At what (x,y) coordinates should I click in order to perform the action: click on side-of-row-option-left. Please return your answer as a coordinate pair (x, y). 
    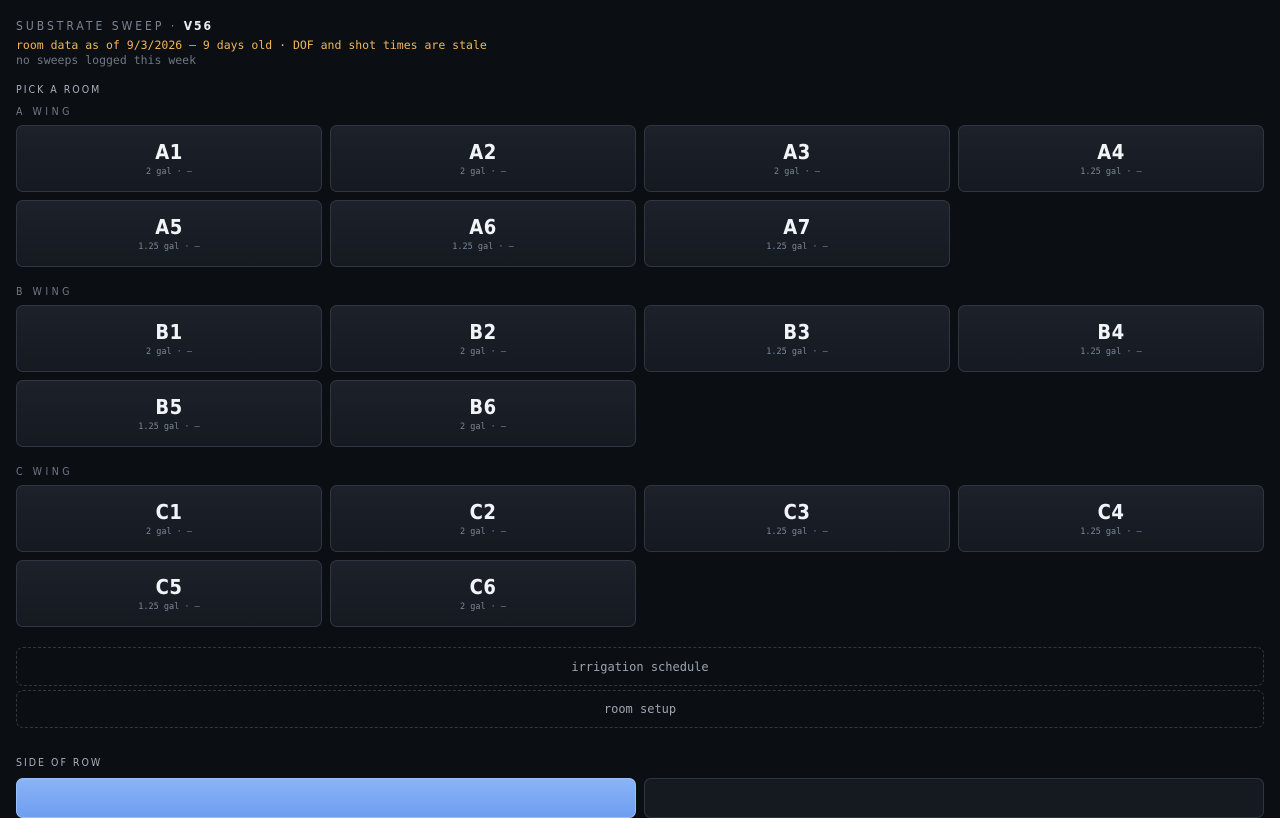
    Looking at the image, I should click on (326, 798).